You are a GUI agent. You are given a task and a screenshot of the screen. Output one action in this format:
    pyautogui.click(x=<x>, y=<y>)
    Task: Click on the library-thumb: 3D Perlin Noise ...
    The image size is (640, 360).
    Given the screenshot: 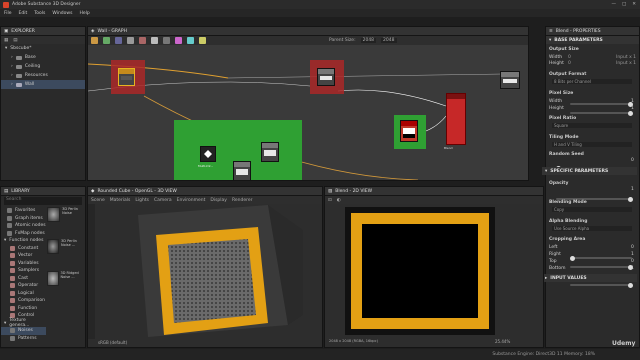 What is the action you would take?
    pyautogui.click(x=66, y=255)
    